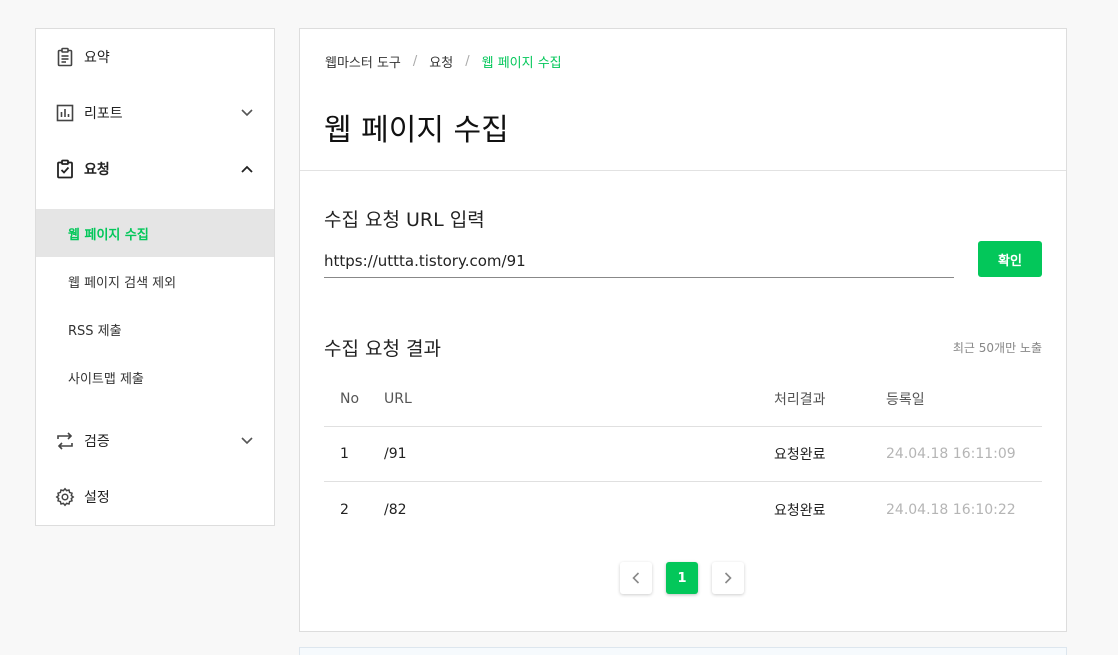  Describe the element at coordinates (639, 261) in the screenshot. I see `url-input` at that location.